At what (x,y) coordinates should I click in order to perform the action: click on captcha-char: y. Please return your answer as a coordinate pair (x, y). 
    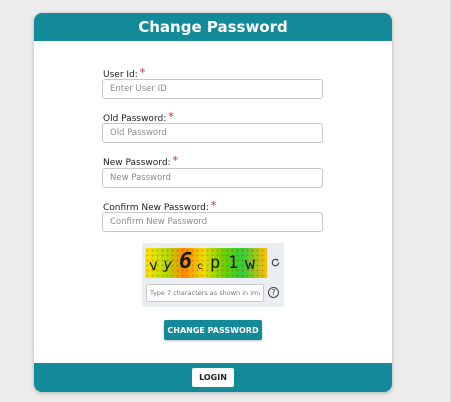
    Looking at the image, I should click on (167, 264).